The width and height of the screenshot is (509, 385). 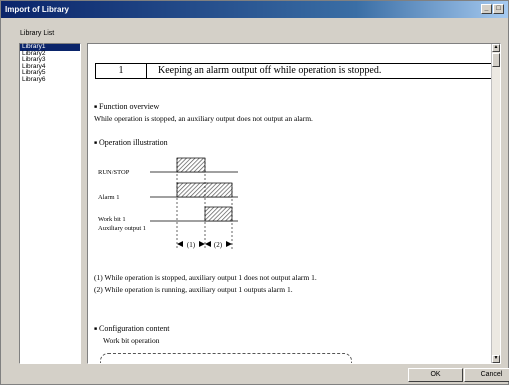 What do you see at coordinates (109, 197) in the screenshot?
I see `alarm1-label: Alarm 1` at bounding box center [109, 197].